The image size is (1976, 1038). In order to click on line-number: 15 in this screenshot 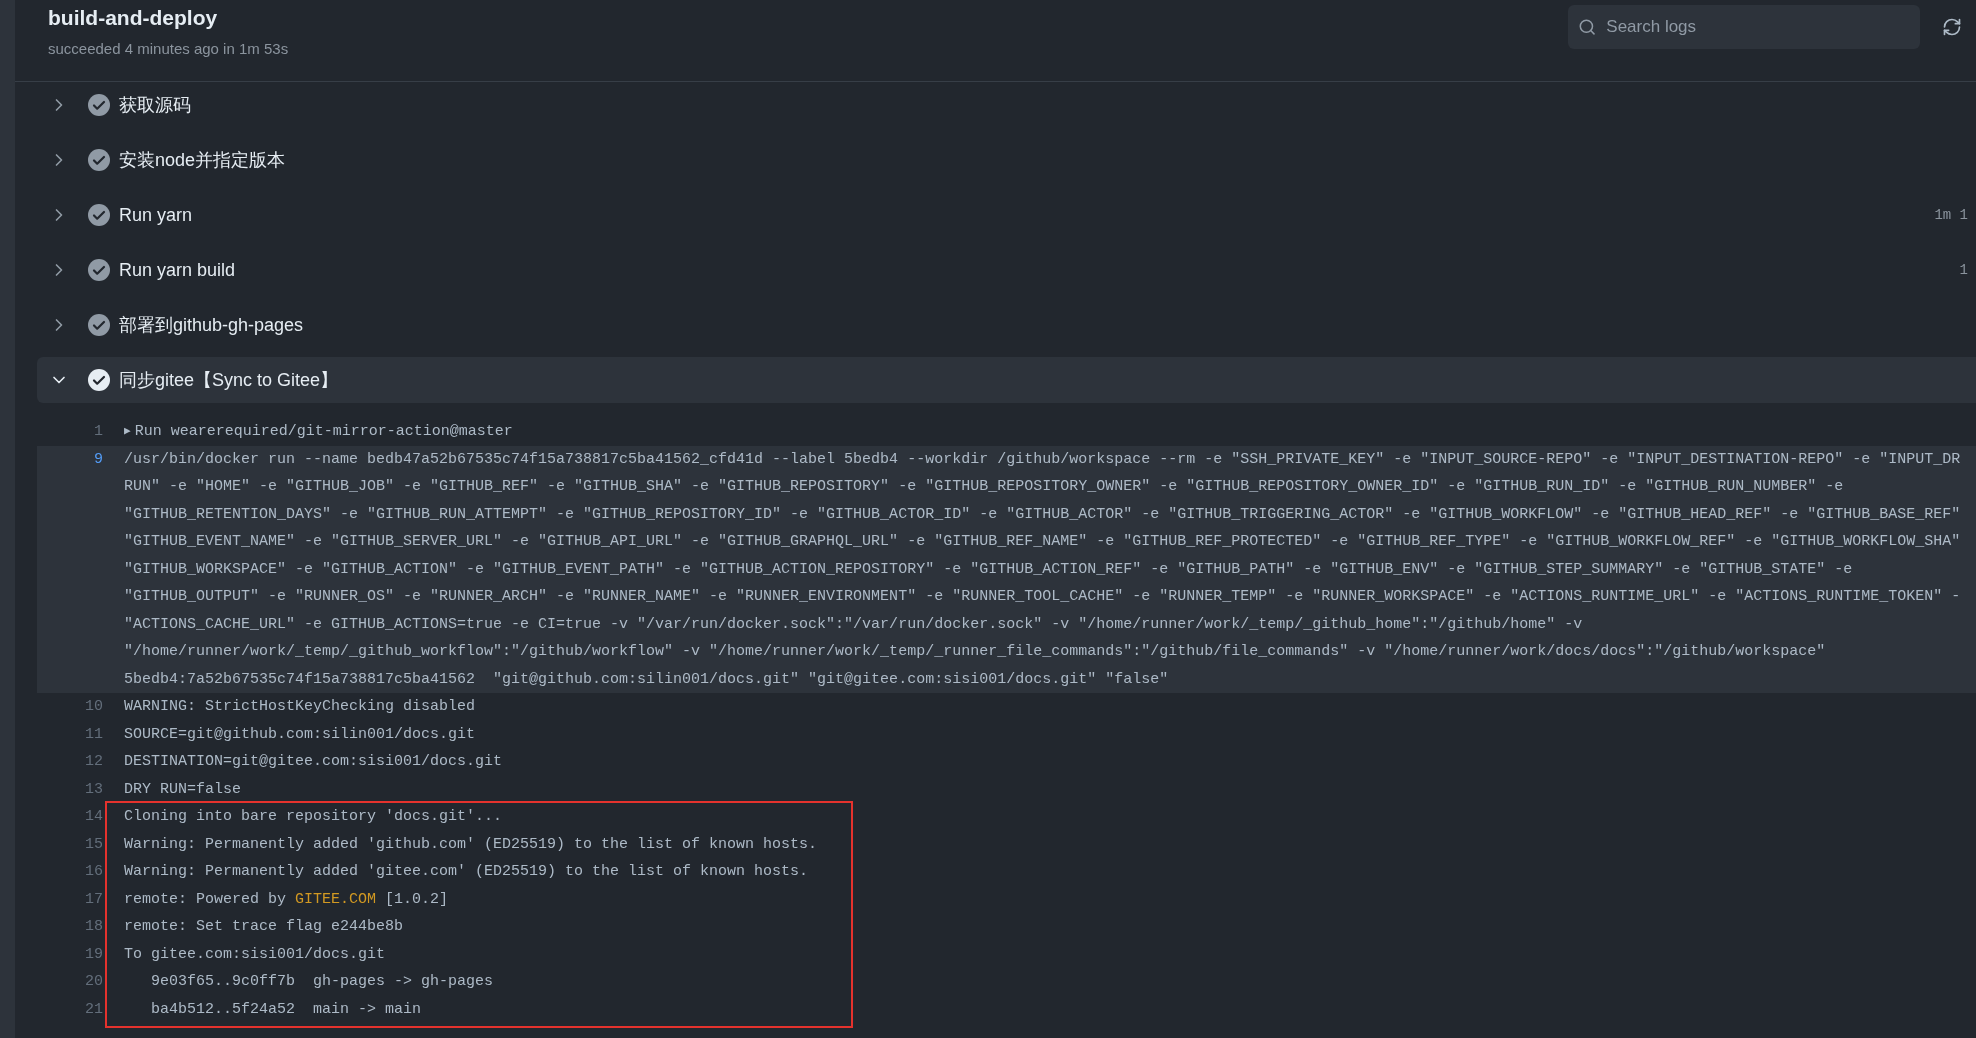, I will do `click(70, 844)`.